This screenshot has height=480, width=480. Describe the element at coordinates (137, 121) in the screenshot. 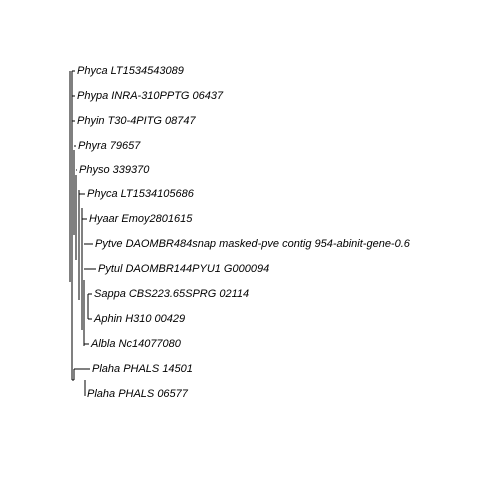

I see `leaf-label-phyin-t30-4pitg-08747: Phyin T30-4PITG 08747` at that location.